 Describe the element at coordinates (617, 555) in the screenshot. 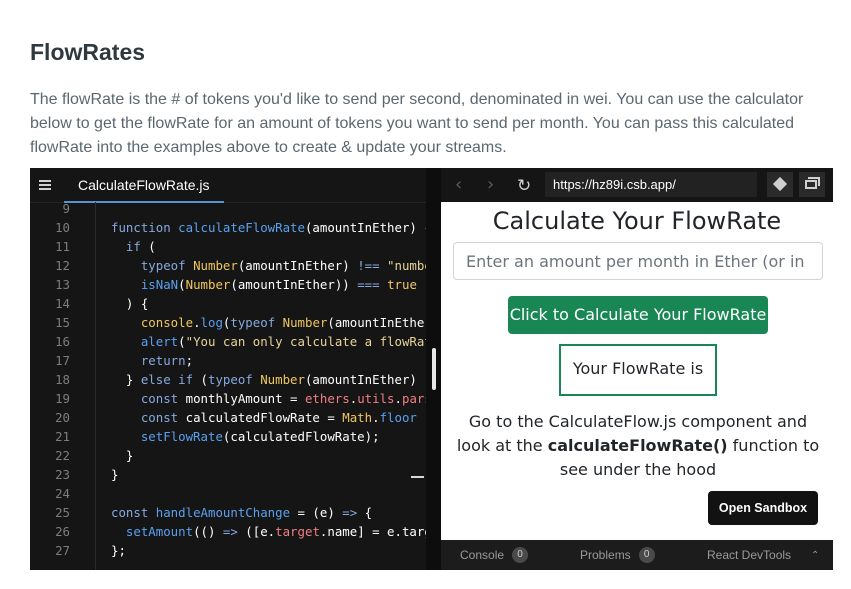

I see `tab-problems: Problems 0` at that location.